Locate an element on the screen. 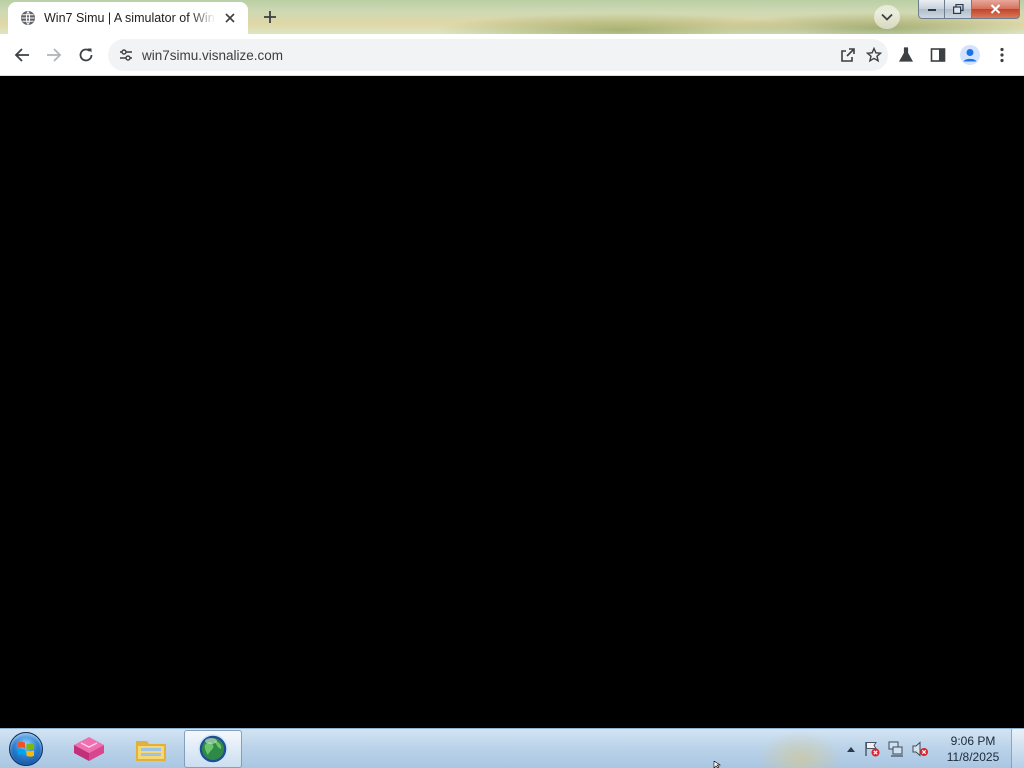 The height and width of the screenshot is (768, 1024). taskbar-app-visnalize is located at coordinates (89, 749).